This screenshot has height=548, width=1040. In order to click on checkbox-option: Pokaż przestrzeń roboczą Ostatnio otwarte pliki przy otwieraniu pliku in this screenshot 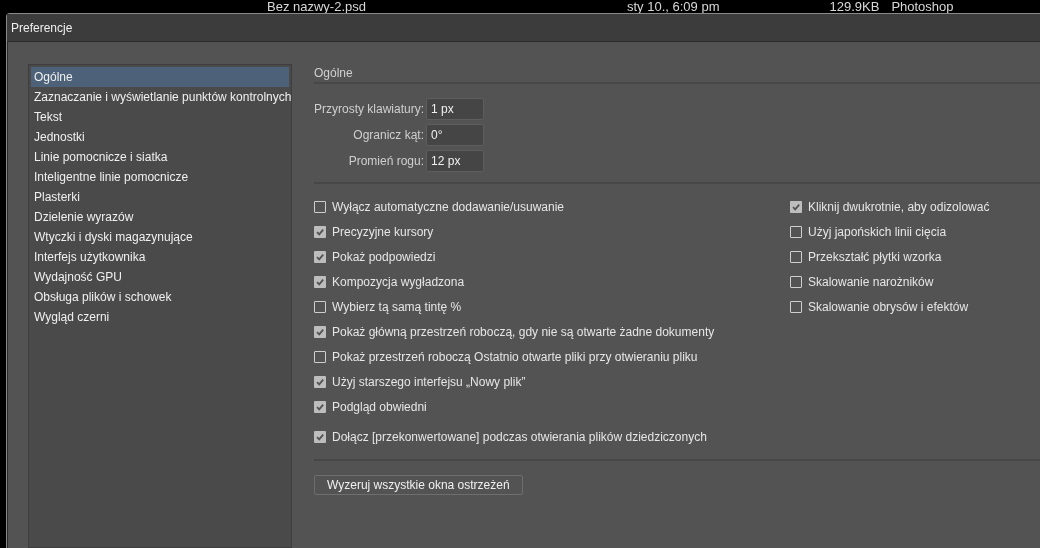, I will do `click(552, 356)`.